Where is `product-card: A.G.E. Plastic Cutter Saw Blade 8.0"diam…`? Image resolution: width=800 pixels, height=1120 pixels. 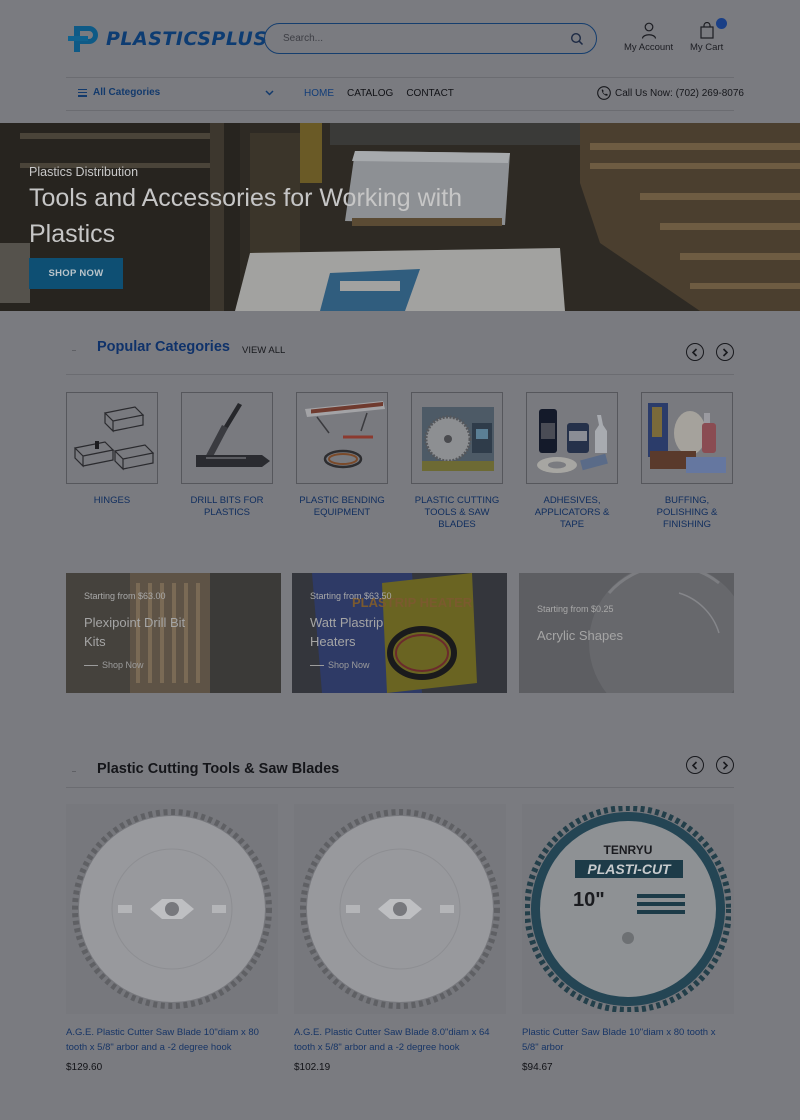 product-card: A.G.E. Plastic Cutter Saw Blade 8.0"diam… is located at coordinates (400, 938).